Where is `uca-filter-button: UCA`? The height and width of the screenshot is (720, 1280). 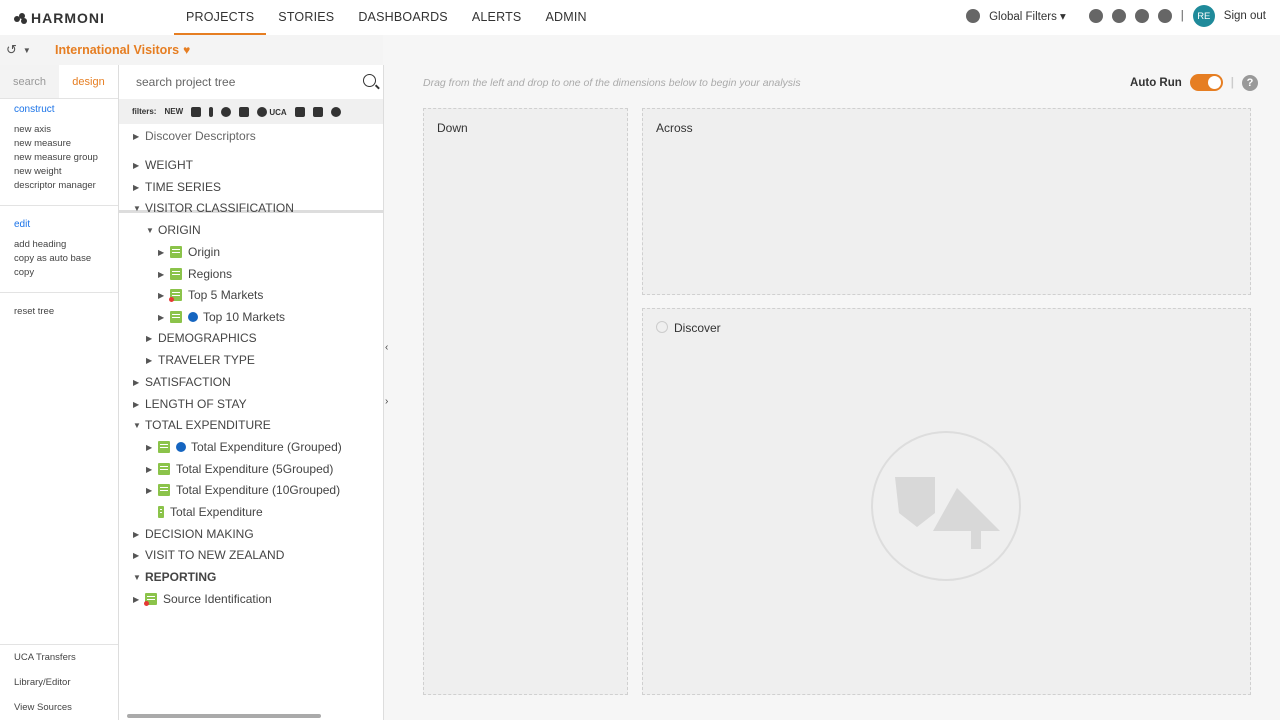 uca-filter-button: UCA is located at coordinates (272, 111).